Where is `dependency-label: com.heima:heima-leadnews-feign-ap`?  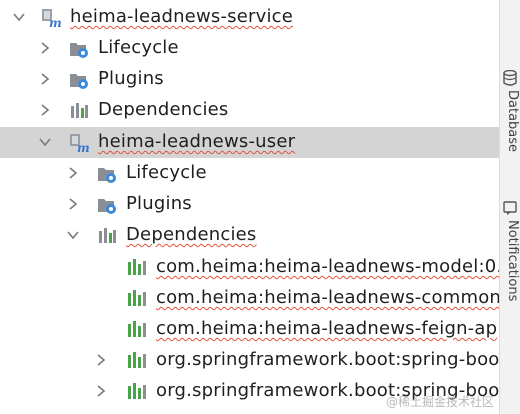 dependency-label: com.heima:heima-leadnews-feign-ap is located at coordinates (327, 328).